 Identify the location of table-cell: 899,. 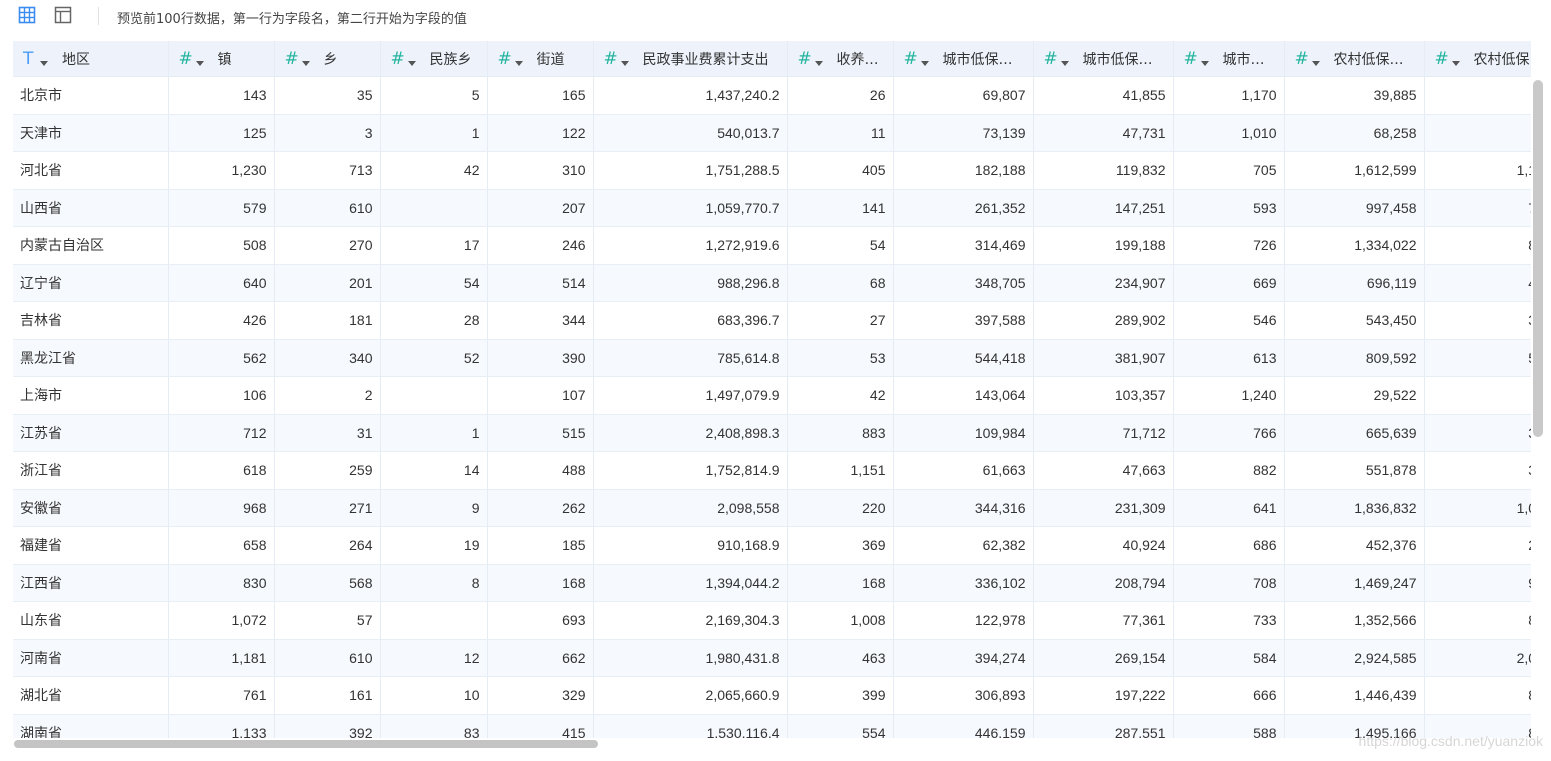
(1477, 620).